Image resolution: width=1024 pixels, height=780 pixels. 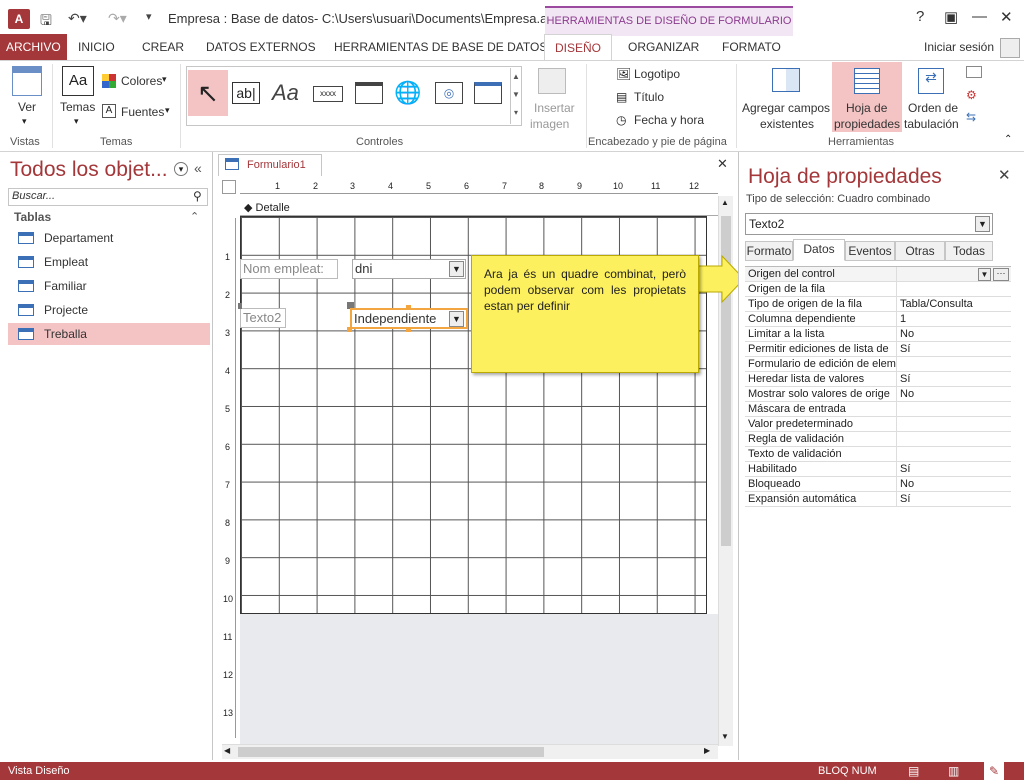 What do you see at coordinates (109, 111) in the screenshot?
I see `fonts-icon: A` at bounding box center [109, 111].